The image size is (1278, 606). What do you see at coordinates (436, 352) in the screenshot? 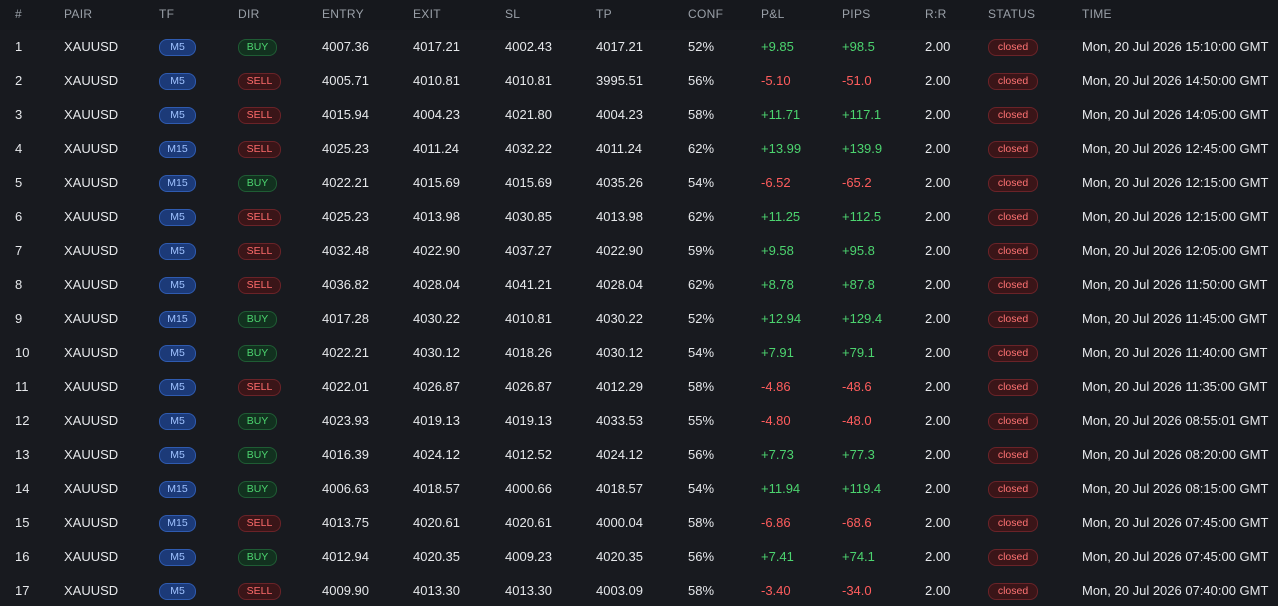
I see `cell-exit: 4030.12` at bounding box center [436, 352].